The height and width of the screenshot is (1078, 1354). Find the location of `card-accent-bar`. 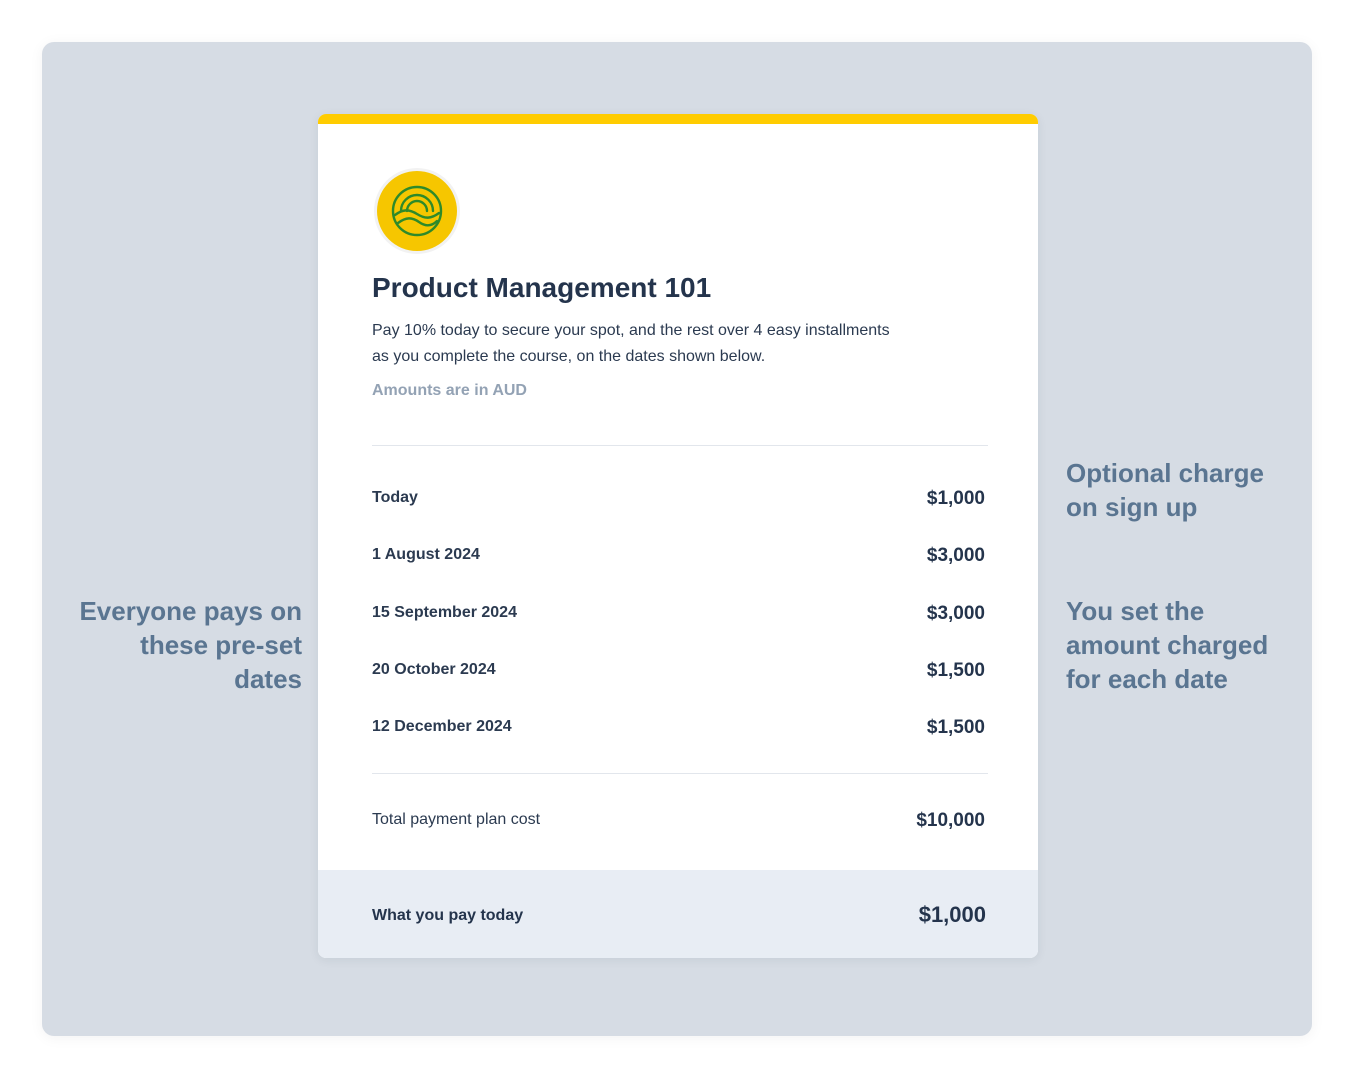

card-accent-bar is located at coordinates (678, 119).